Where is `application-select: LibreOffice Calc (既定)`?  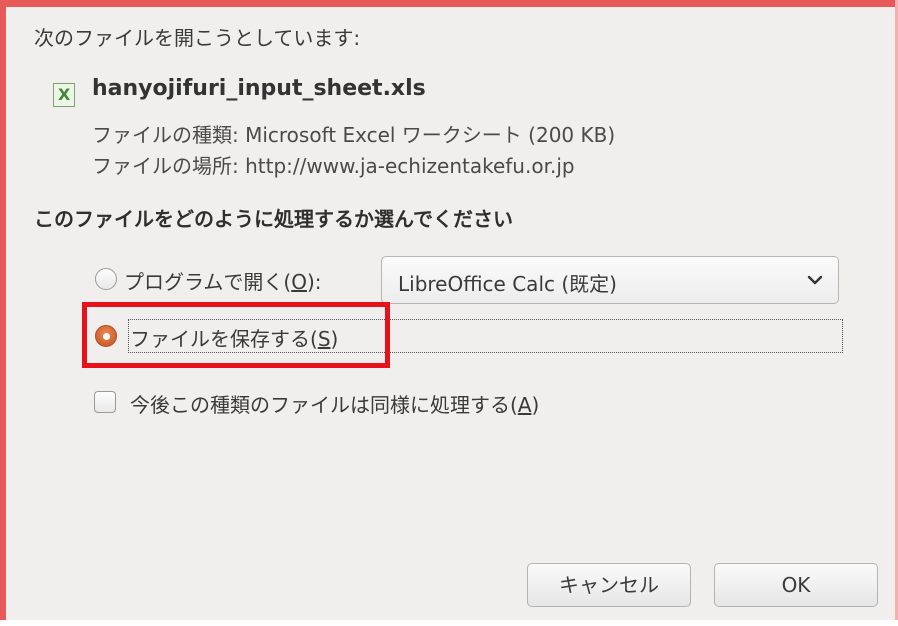
application-select: LibreOffice Calc (既定) is located at coordinates (610, 280).